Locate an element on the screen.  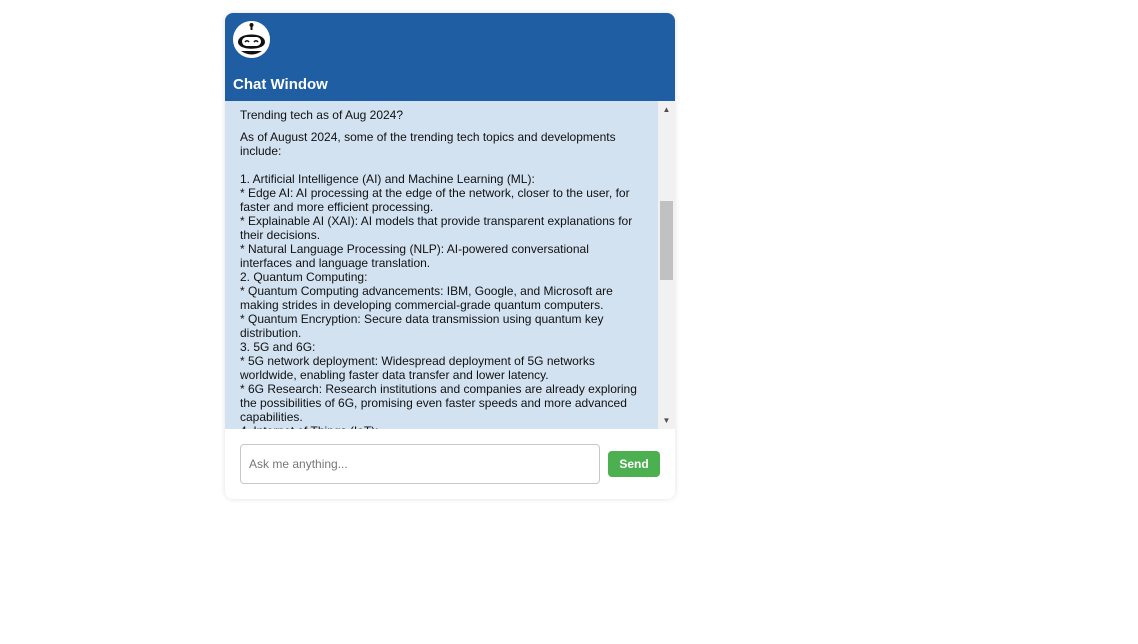
robot-icon is located at coordinates (251, 39).